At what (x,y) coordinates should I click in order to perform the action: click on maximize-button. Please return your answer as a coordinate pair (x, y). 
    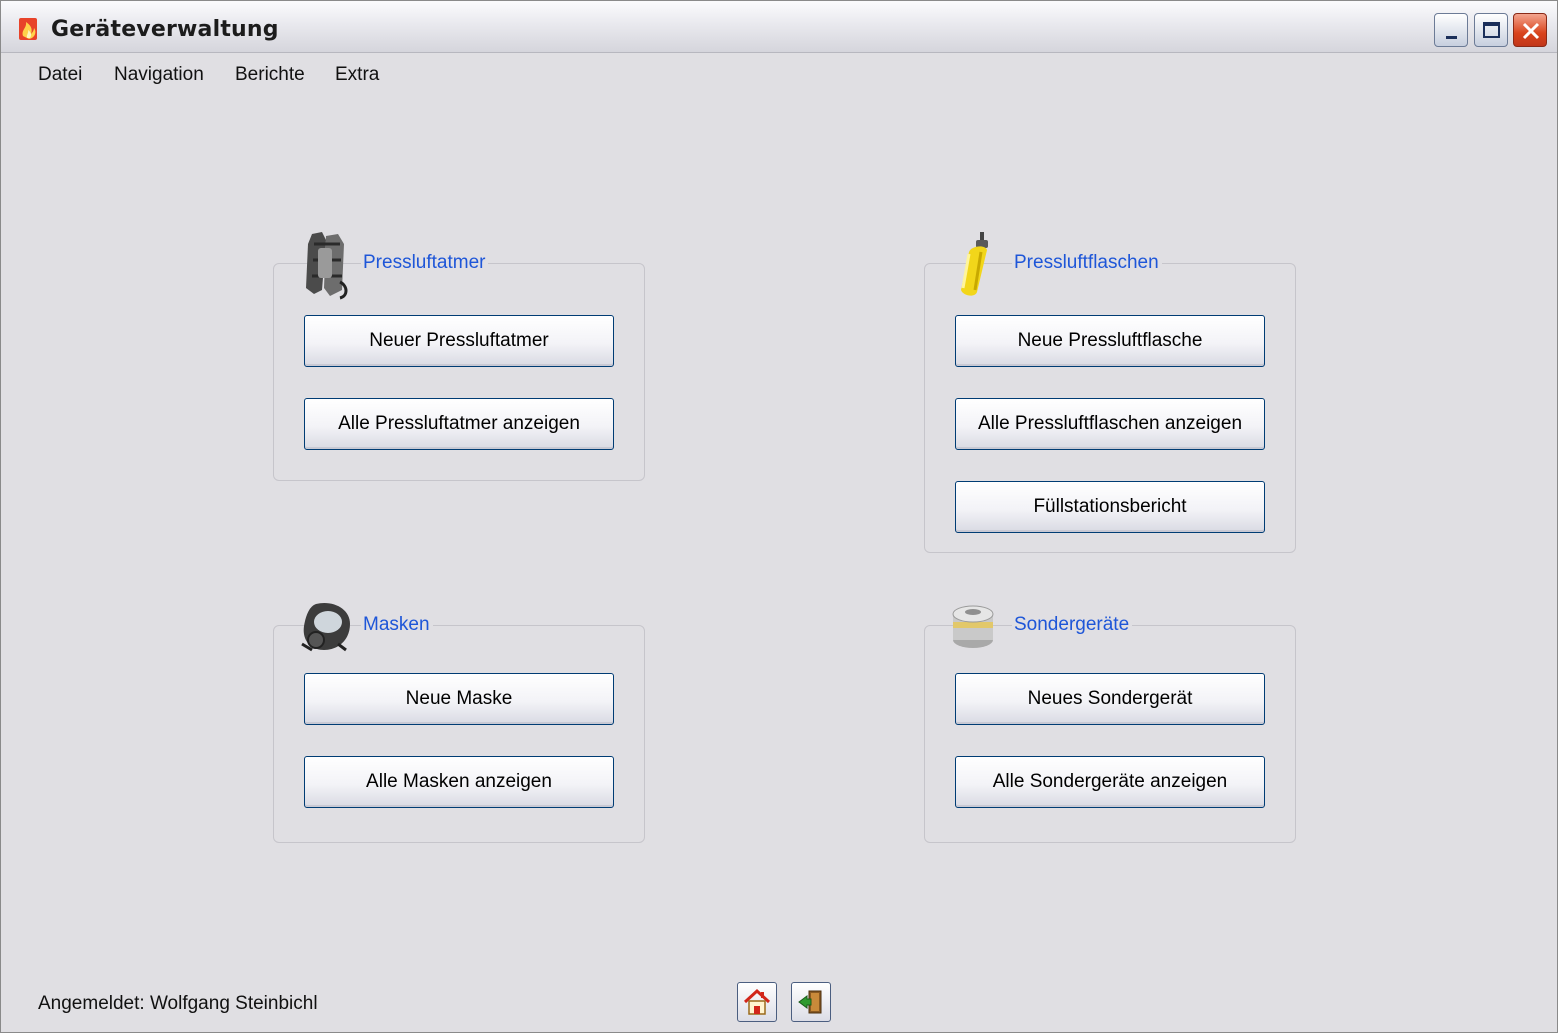
    Looking at the image, I should click on (1491, 30).